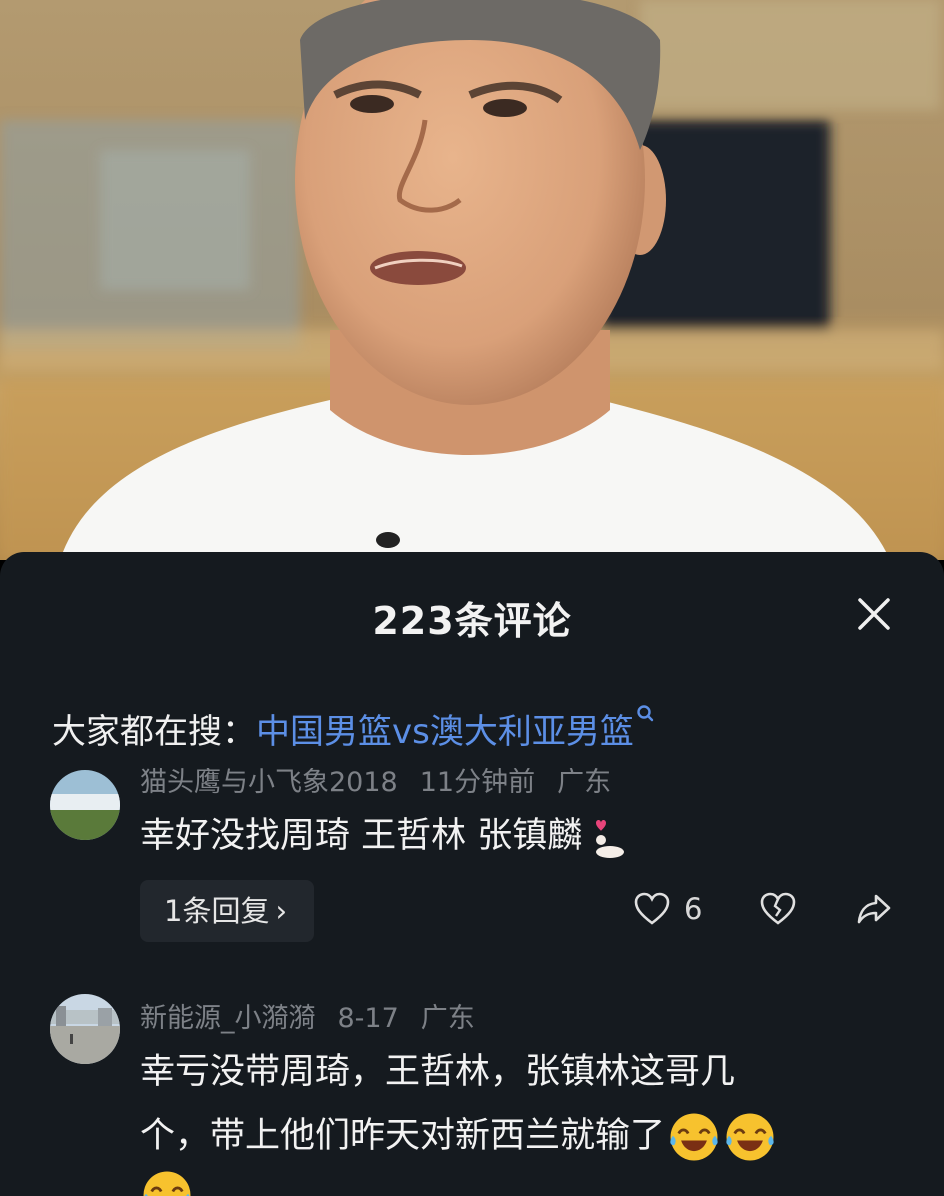 The width and height of the screenshot is (944, 1196). Describe the element at coordinates (610, 839) in the screenshot. I see `shy-emoji` at that location.